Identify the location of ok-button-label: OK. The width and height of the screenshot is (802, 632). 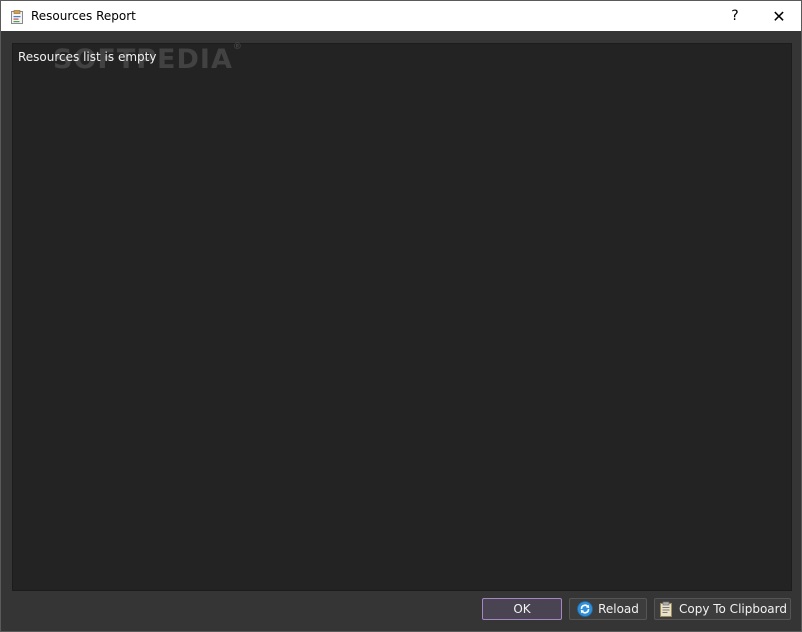
(522, 609).